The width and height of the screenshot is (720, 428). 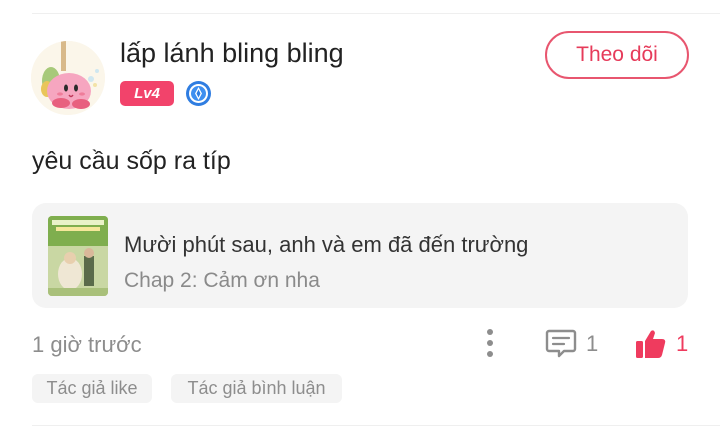 What do you see at coordinates (232, 53) in the screenshot?
I see `username: lấp lánh bling bling` at bounding box center [232, 53].